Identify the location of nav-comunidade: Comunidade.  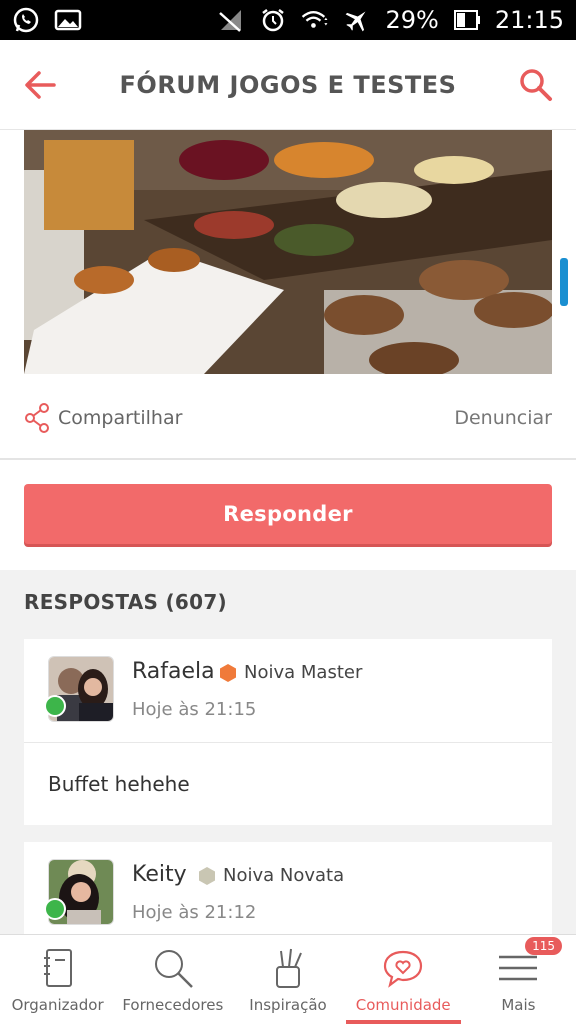
(403, 979).